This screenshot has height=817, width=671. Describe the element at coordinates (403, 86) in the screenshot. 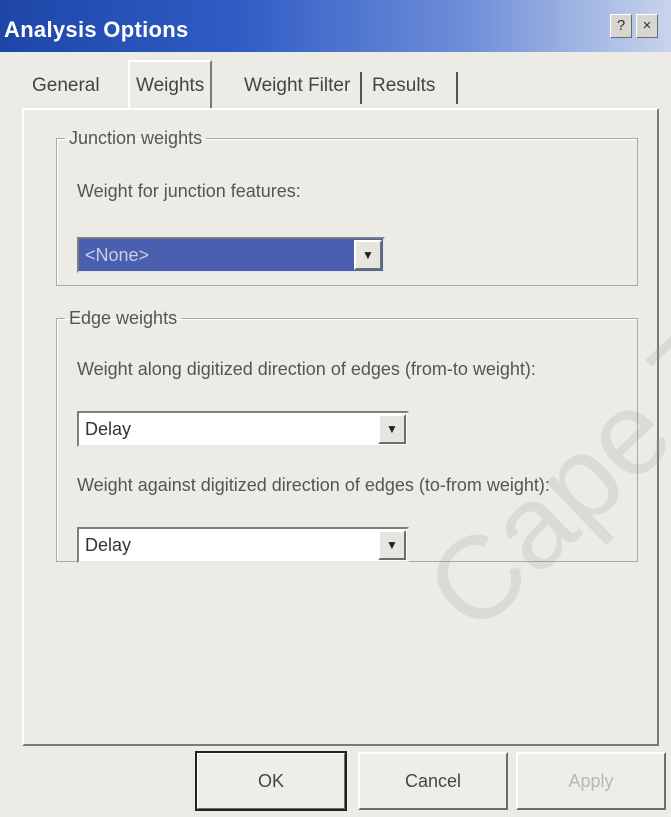

I see `tab-results: Results` at that location.